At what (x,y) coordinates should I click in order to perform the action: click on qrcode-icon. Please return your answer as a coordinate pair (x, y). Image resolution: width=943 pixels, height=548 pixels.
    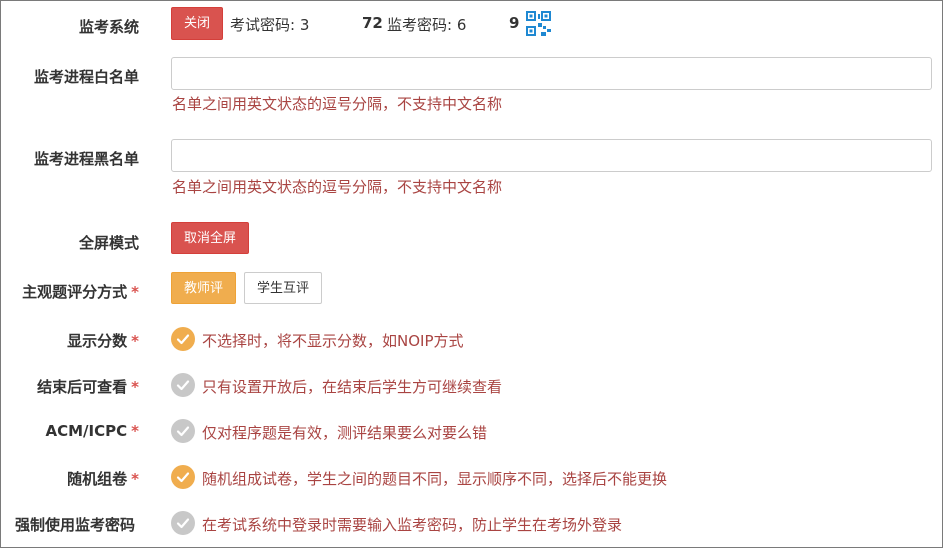
    Looking at the image, I should click on (538, 23).